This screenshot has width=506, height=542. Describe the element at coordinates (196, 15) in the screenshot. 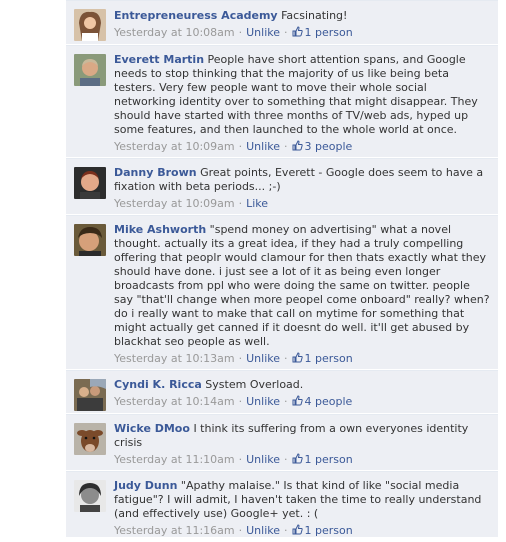

I see `comment-author: Entrepreneuress Academy` at that location.